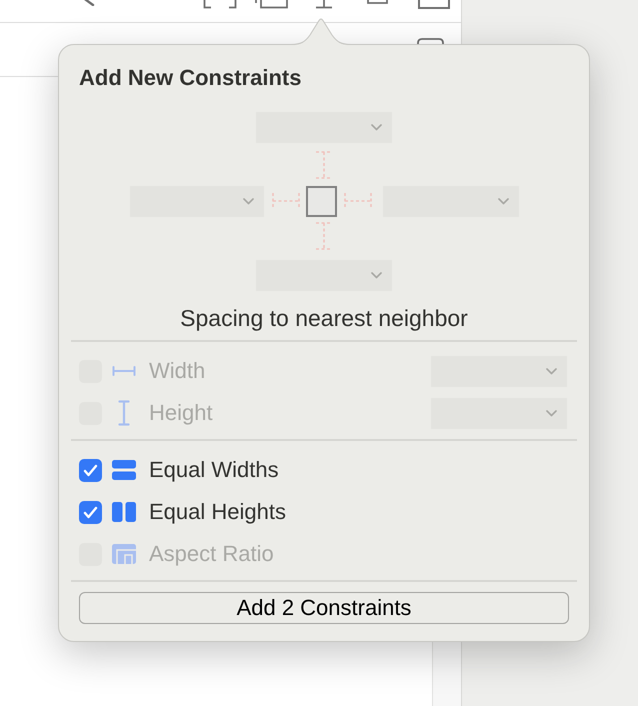 Image resolution: width=638 pixels, height=706 pixels. What do you see at coordinates (324, 318) in the screenshot?
I see `spacing-caption: Spacing to nearest neighbor` at bounding box center [324, 318].